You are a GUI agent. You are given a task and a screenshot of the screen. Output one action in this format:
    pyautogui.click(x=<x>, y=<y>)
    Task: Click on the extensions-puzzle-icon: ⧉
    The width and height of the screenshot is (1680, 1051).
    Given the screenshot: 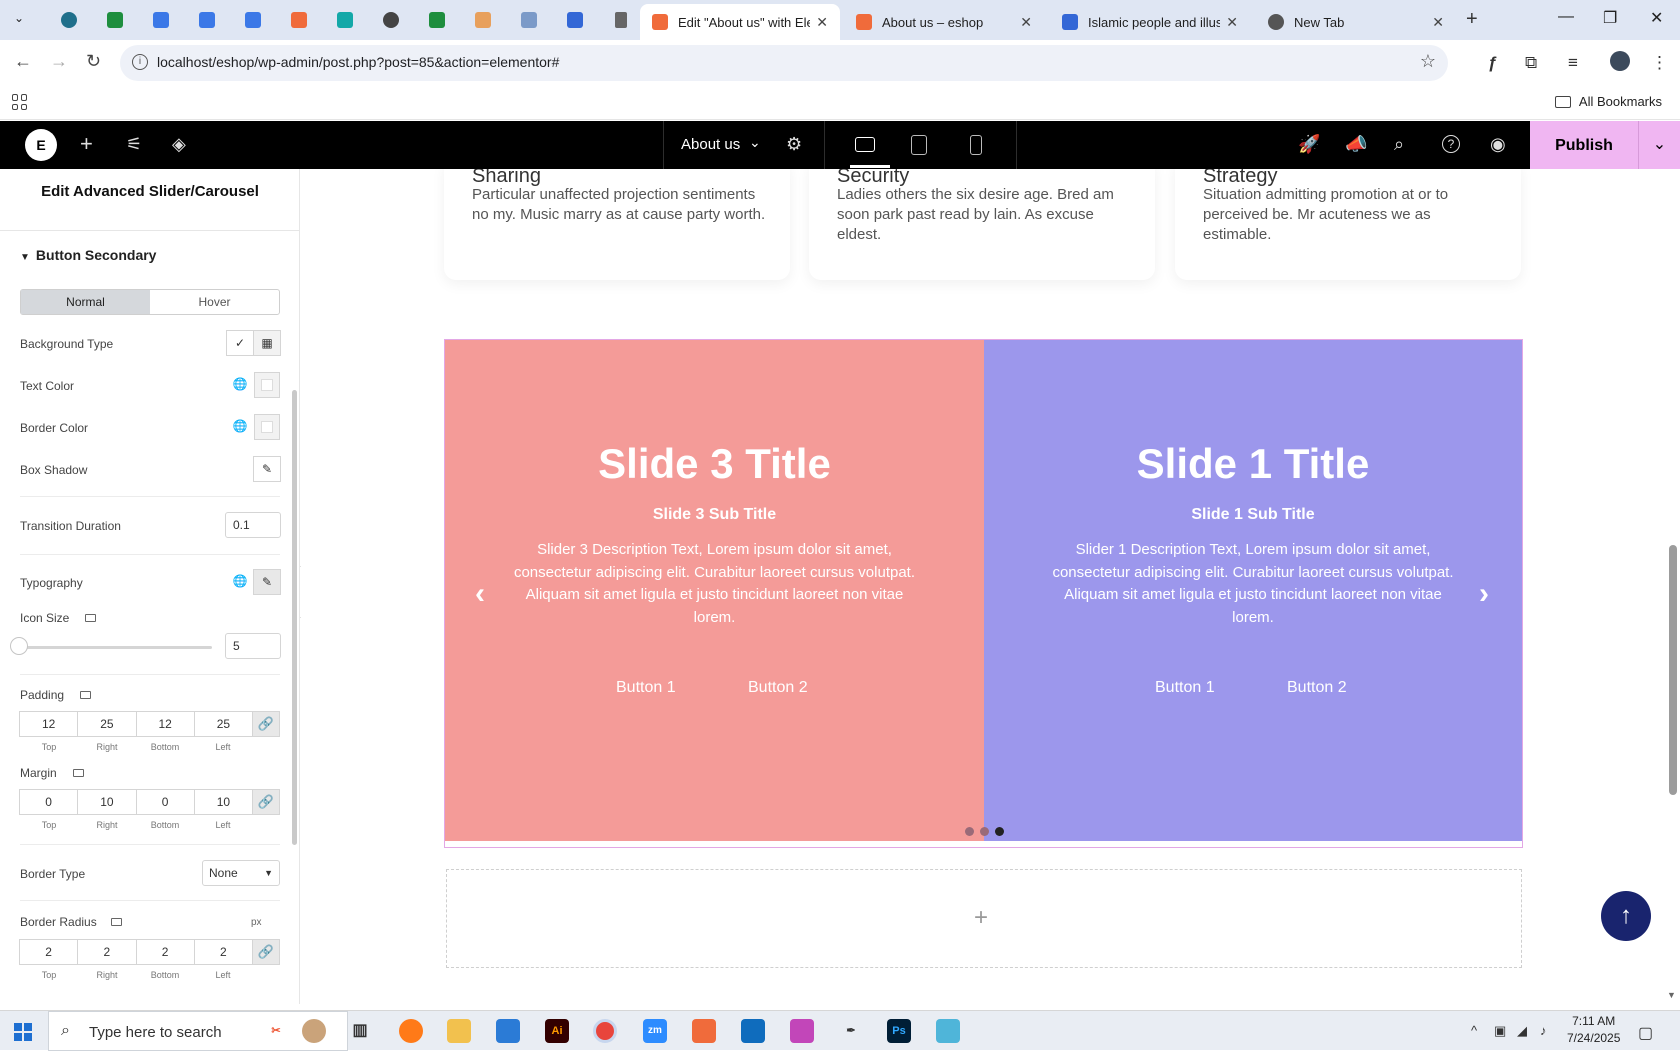 What is the action you would take?
    pyautogui.click(x=1531, y=63)
    